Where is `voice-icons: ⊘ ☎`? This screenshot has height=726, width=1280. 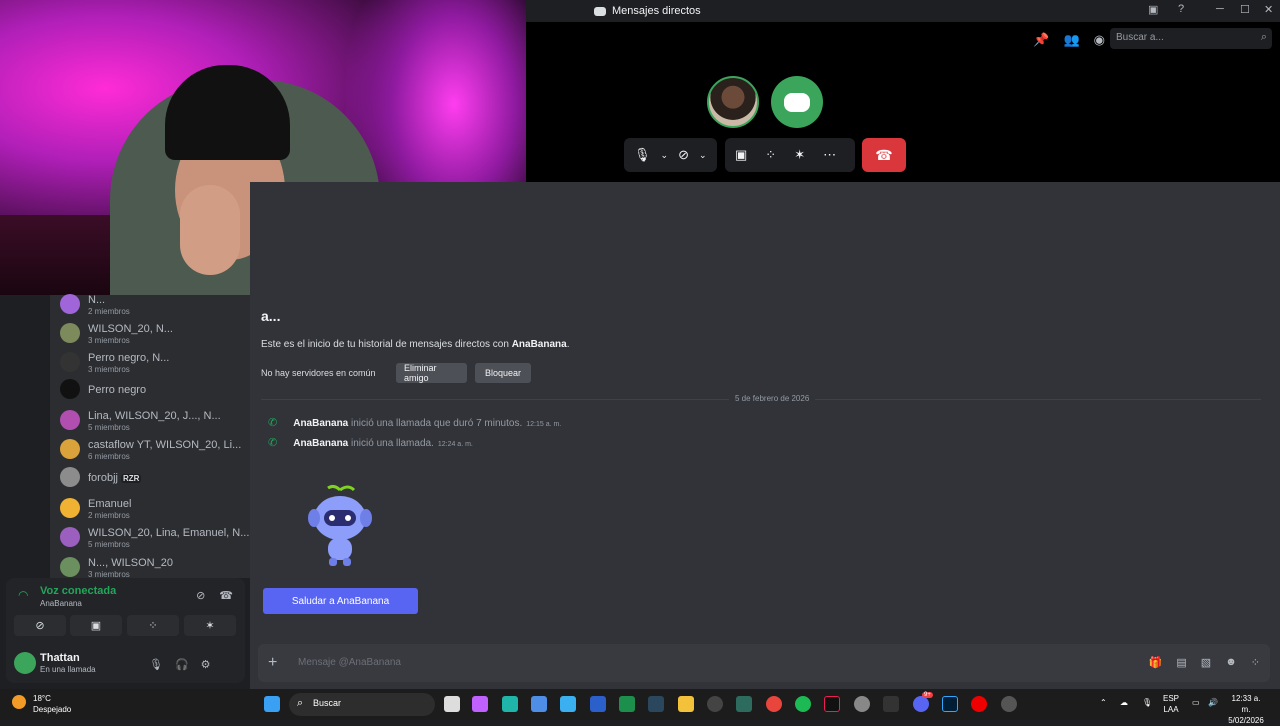
voice-icons: ⊘ ☎ is located at coordinates (214, 595).